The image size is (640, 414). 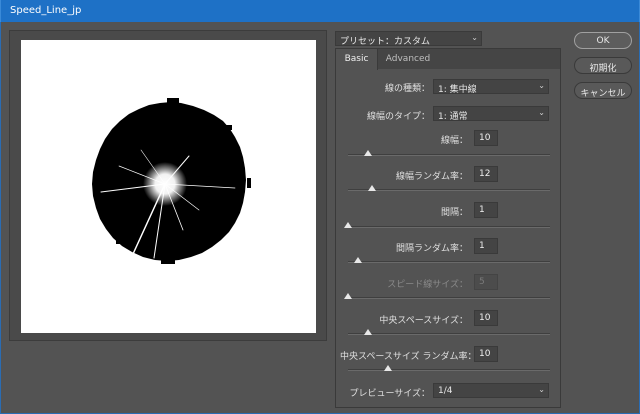 What do you see at coordinates (398, 117) in the screenshot?
I see `line-width-type-label: 線幅のタイプ：` at bounding box center [398, 117].